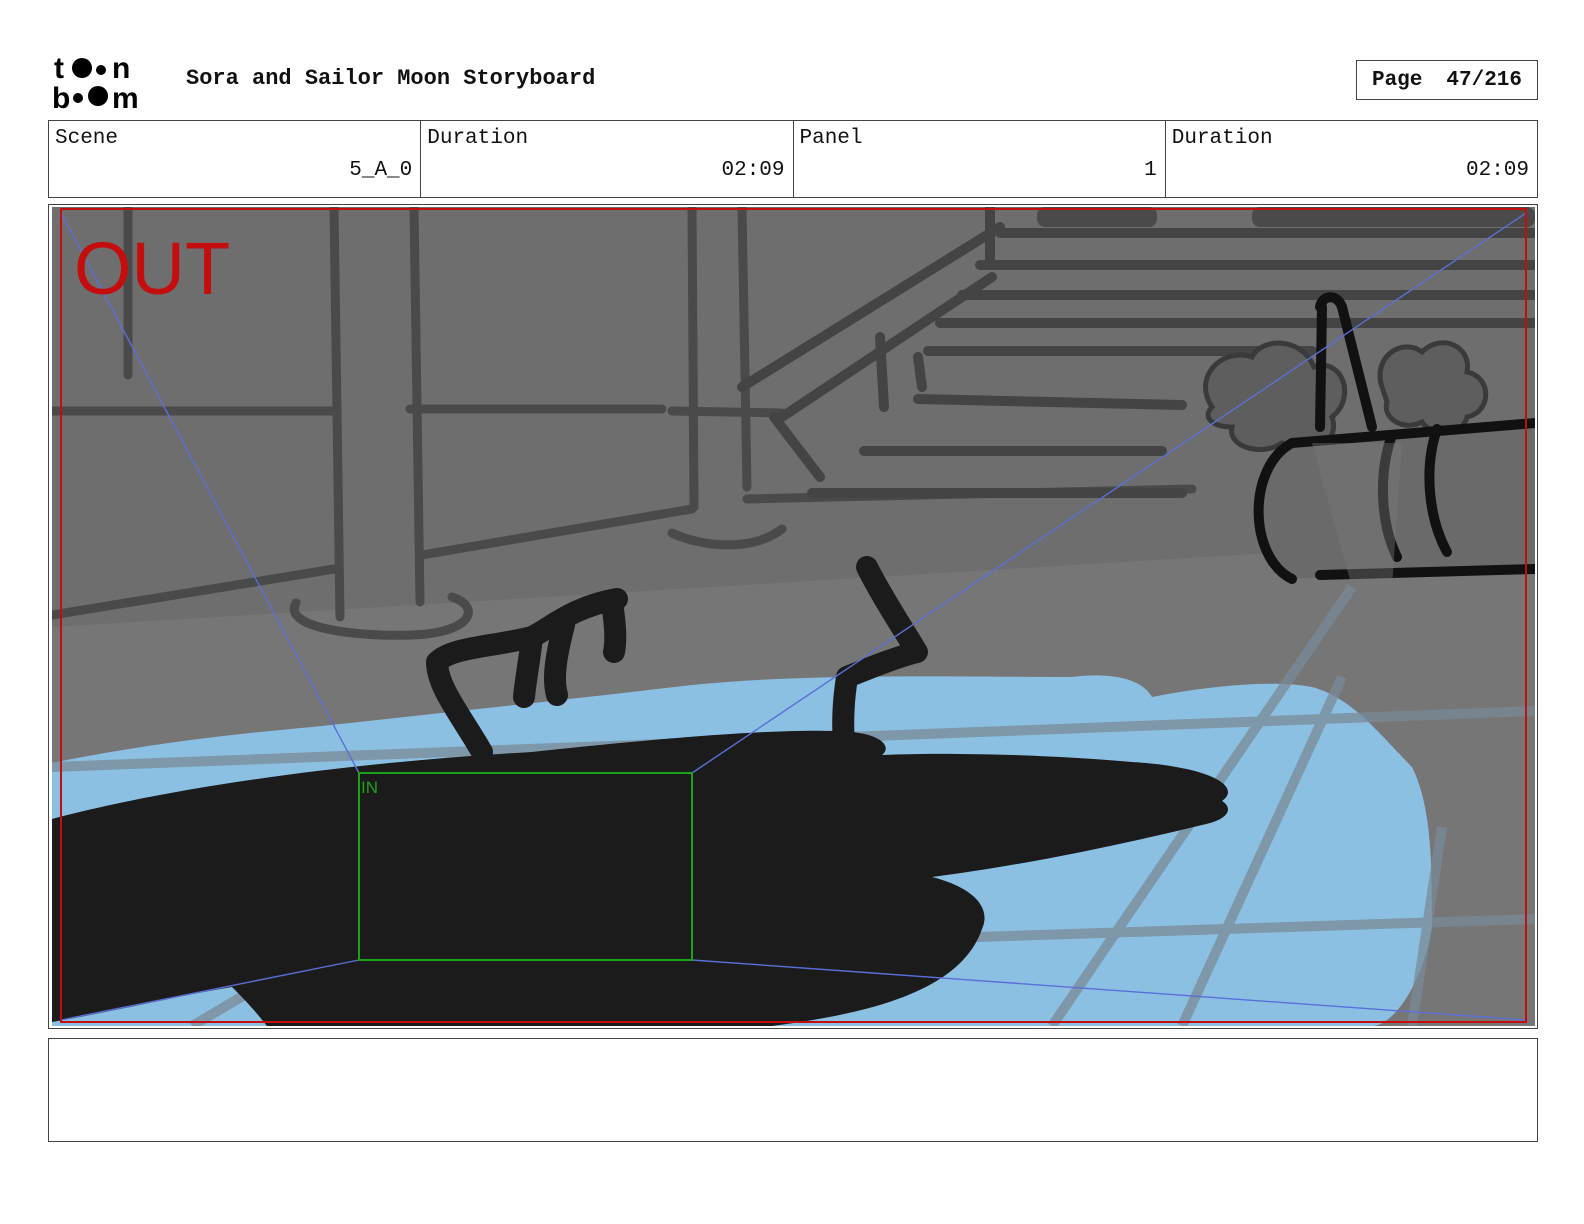 This screenshot has height=1224, width=1584. I want to click on panel-notes-box, so click(793, 1090).